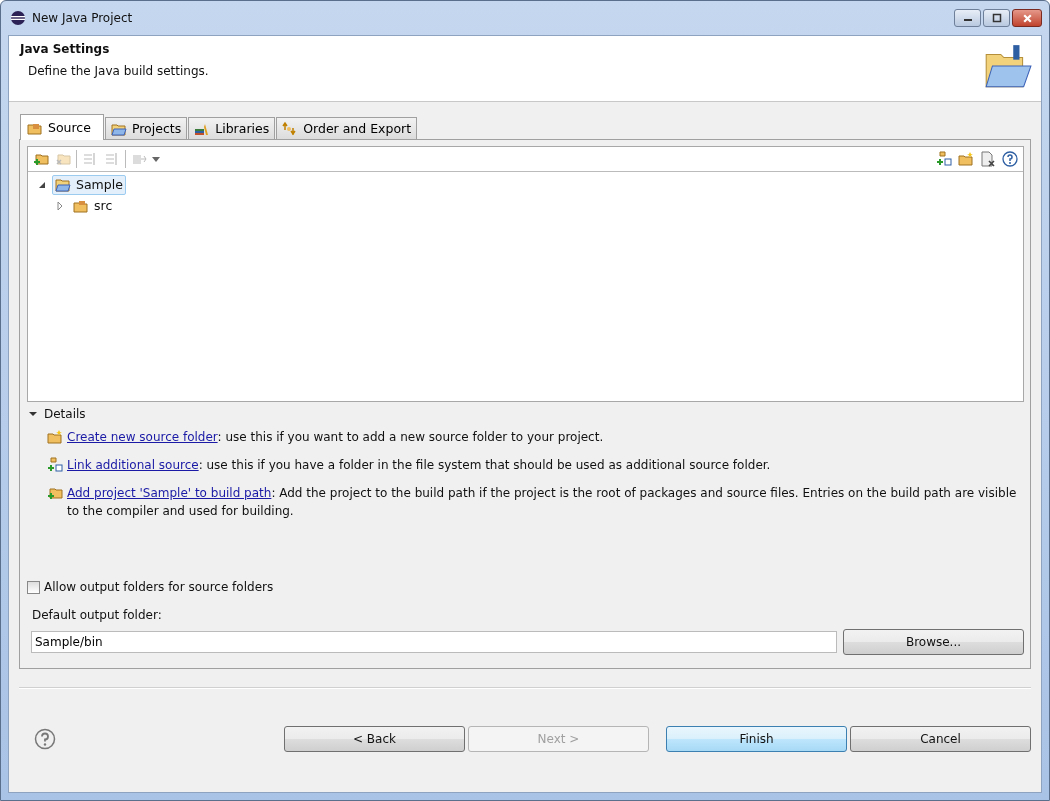 The width and height of the screenshot is (1050, 801). What do you see at coordinates (55, 465) in the screenshot?
I see `link-folder-icon` at bounding box center [55, 465].